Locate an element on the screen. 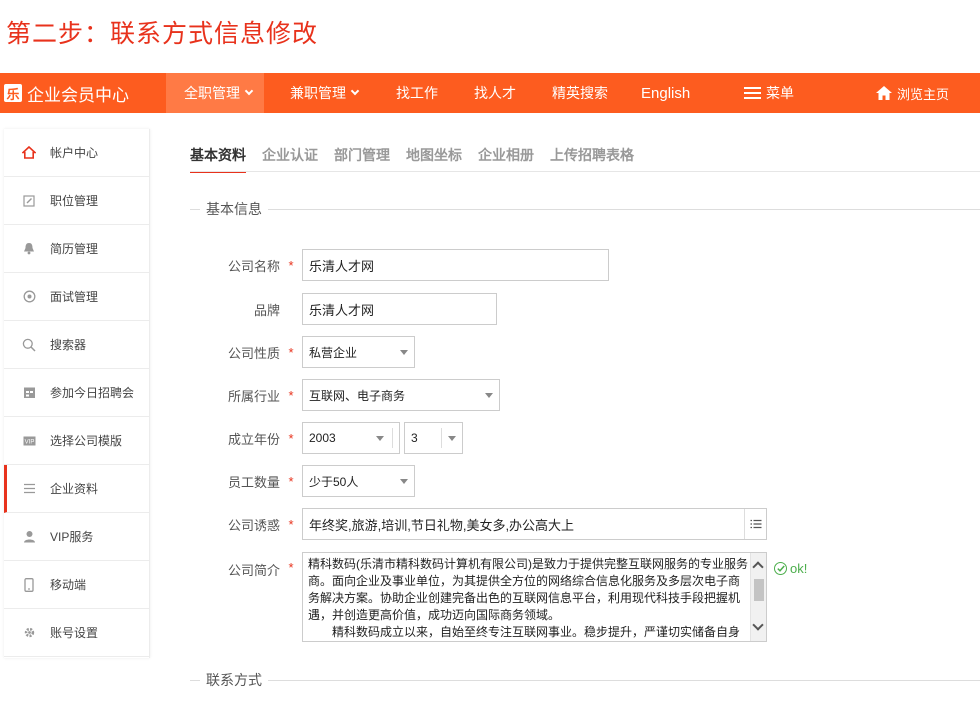 Image resolution: width=980 pixels, height=707 pixels. brand-name: 企业会员中心 is located at coordinates (78, 95).